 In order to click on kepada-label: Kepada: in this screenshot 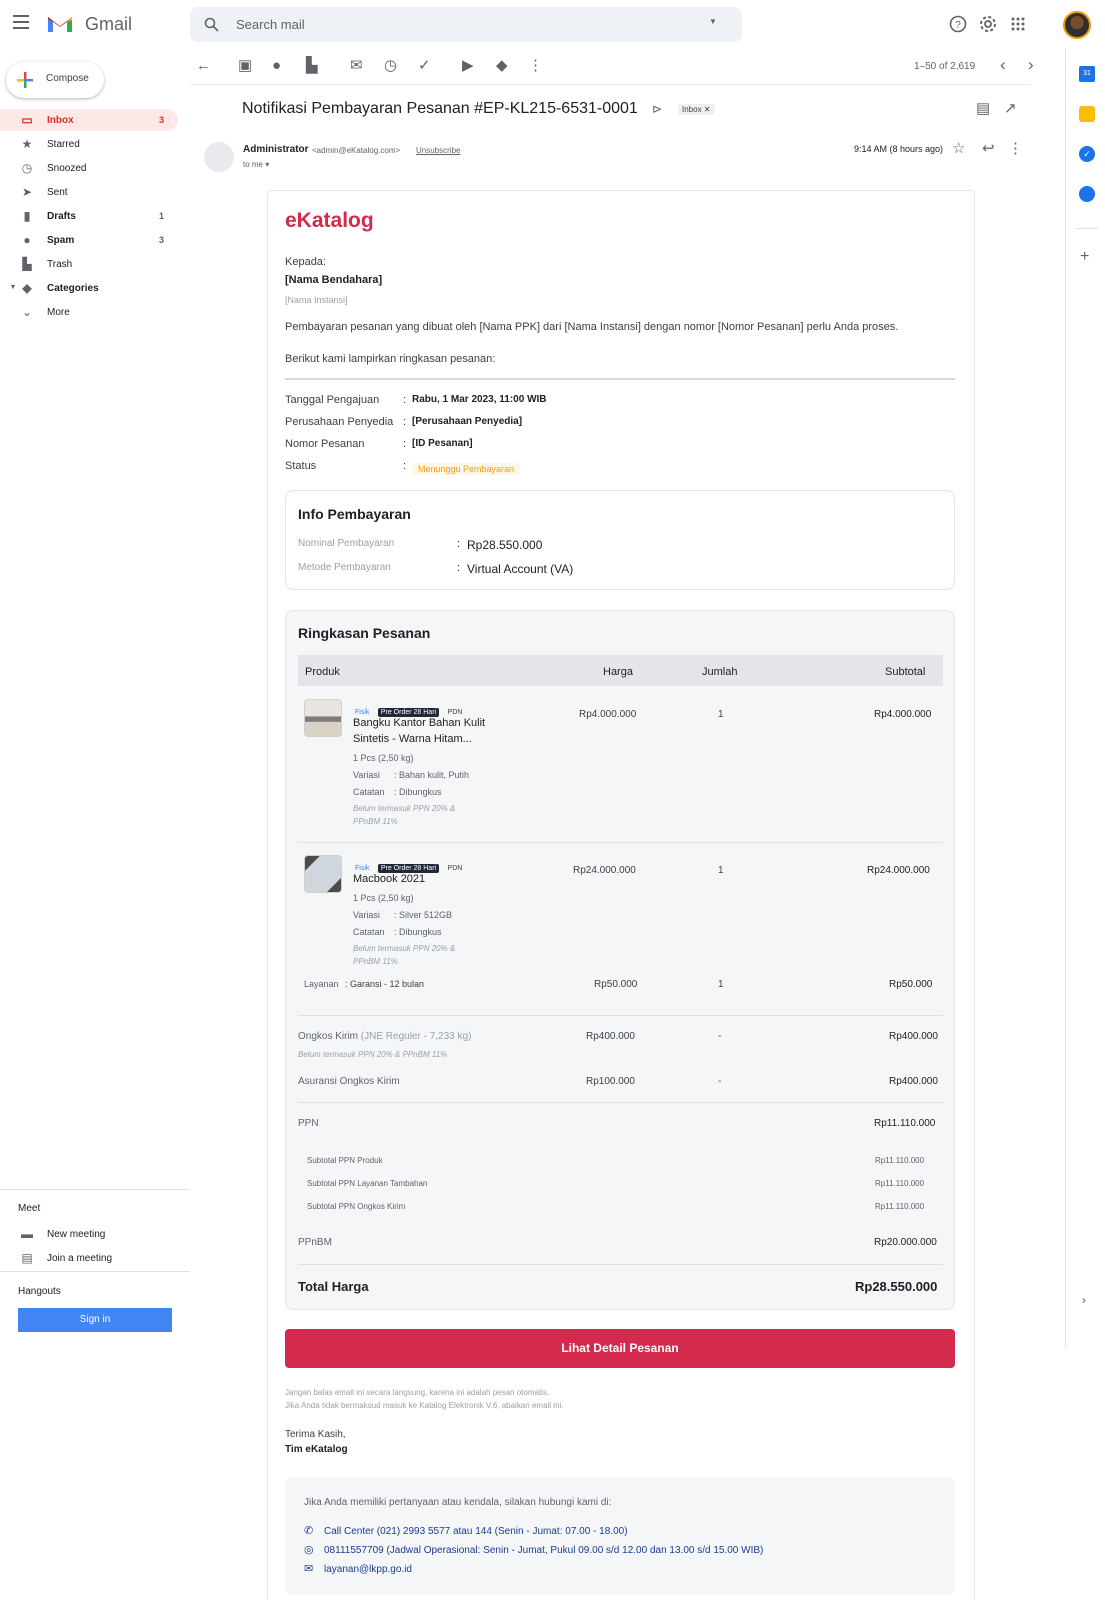, I will do `click(305, 262)`.